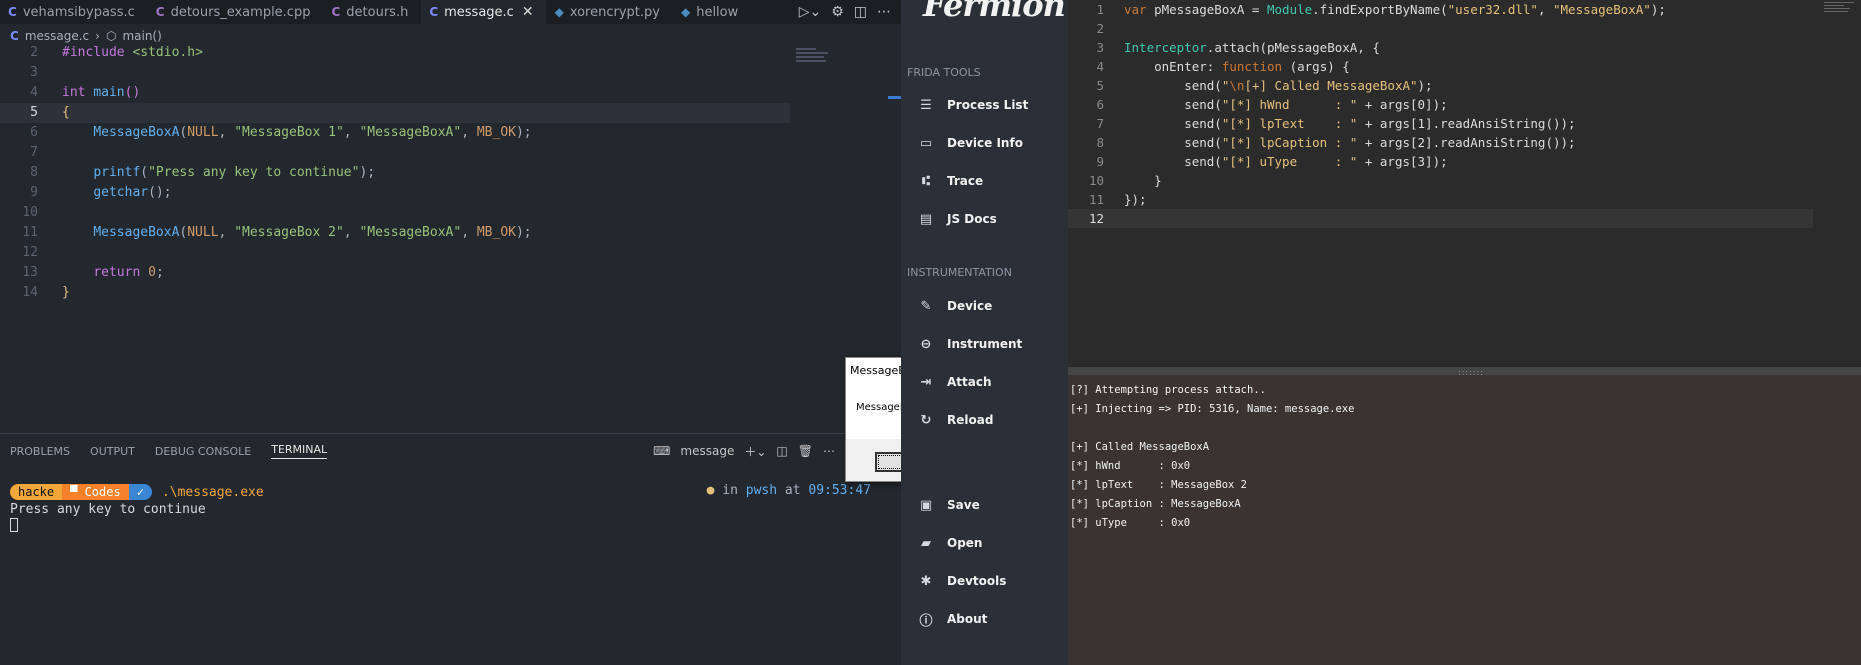 The height and width of the screenshot is (665, 1861). I want to click on folder-icon: ▰, so click(926, 543).